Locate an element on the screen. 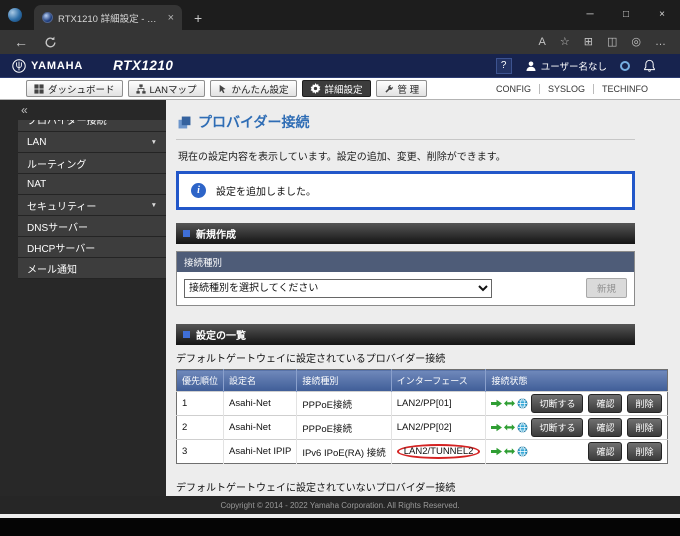  tab-close-icon: × is located at coordinates (170, 18).